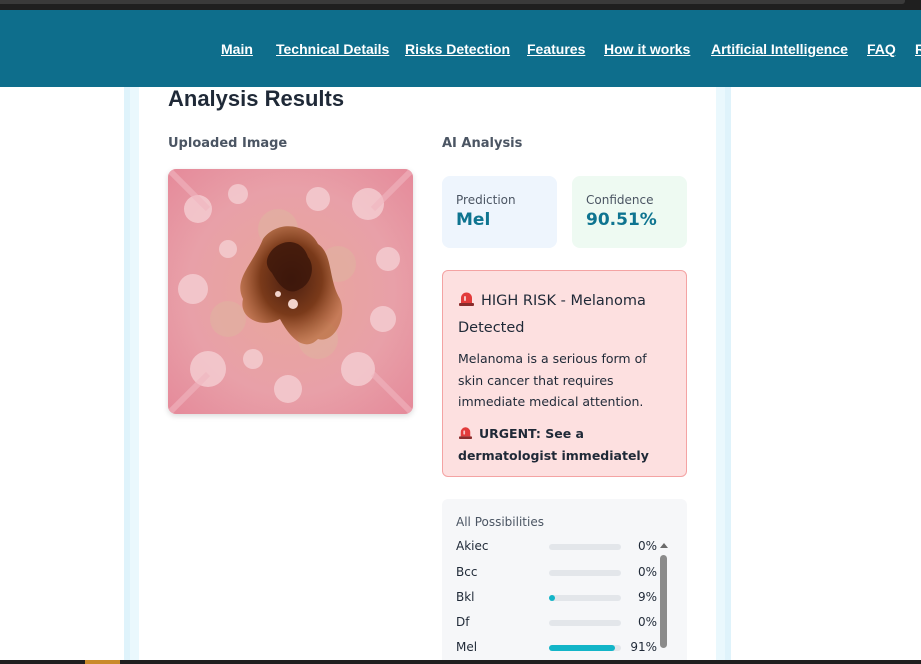  What do you see at coordinates (467, 647) in the screenshot?
I see `possibility-name: Mel` at bounding box center [467, 647].